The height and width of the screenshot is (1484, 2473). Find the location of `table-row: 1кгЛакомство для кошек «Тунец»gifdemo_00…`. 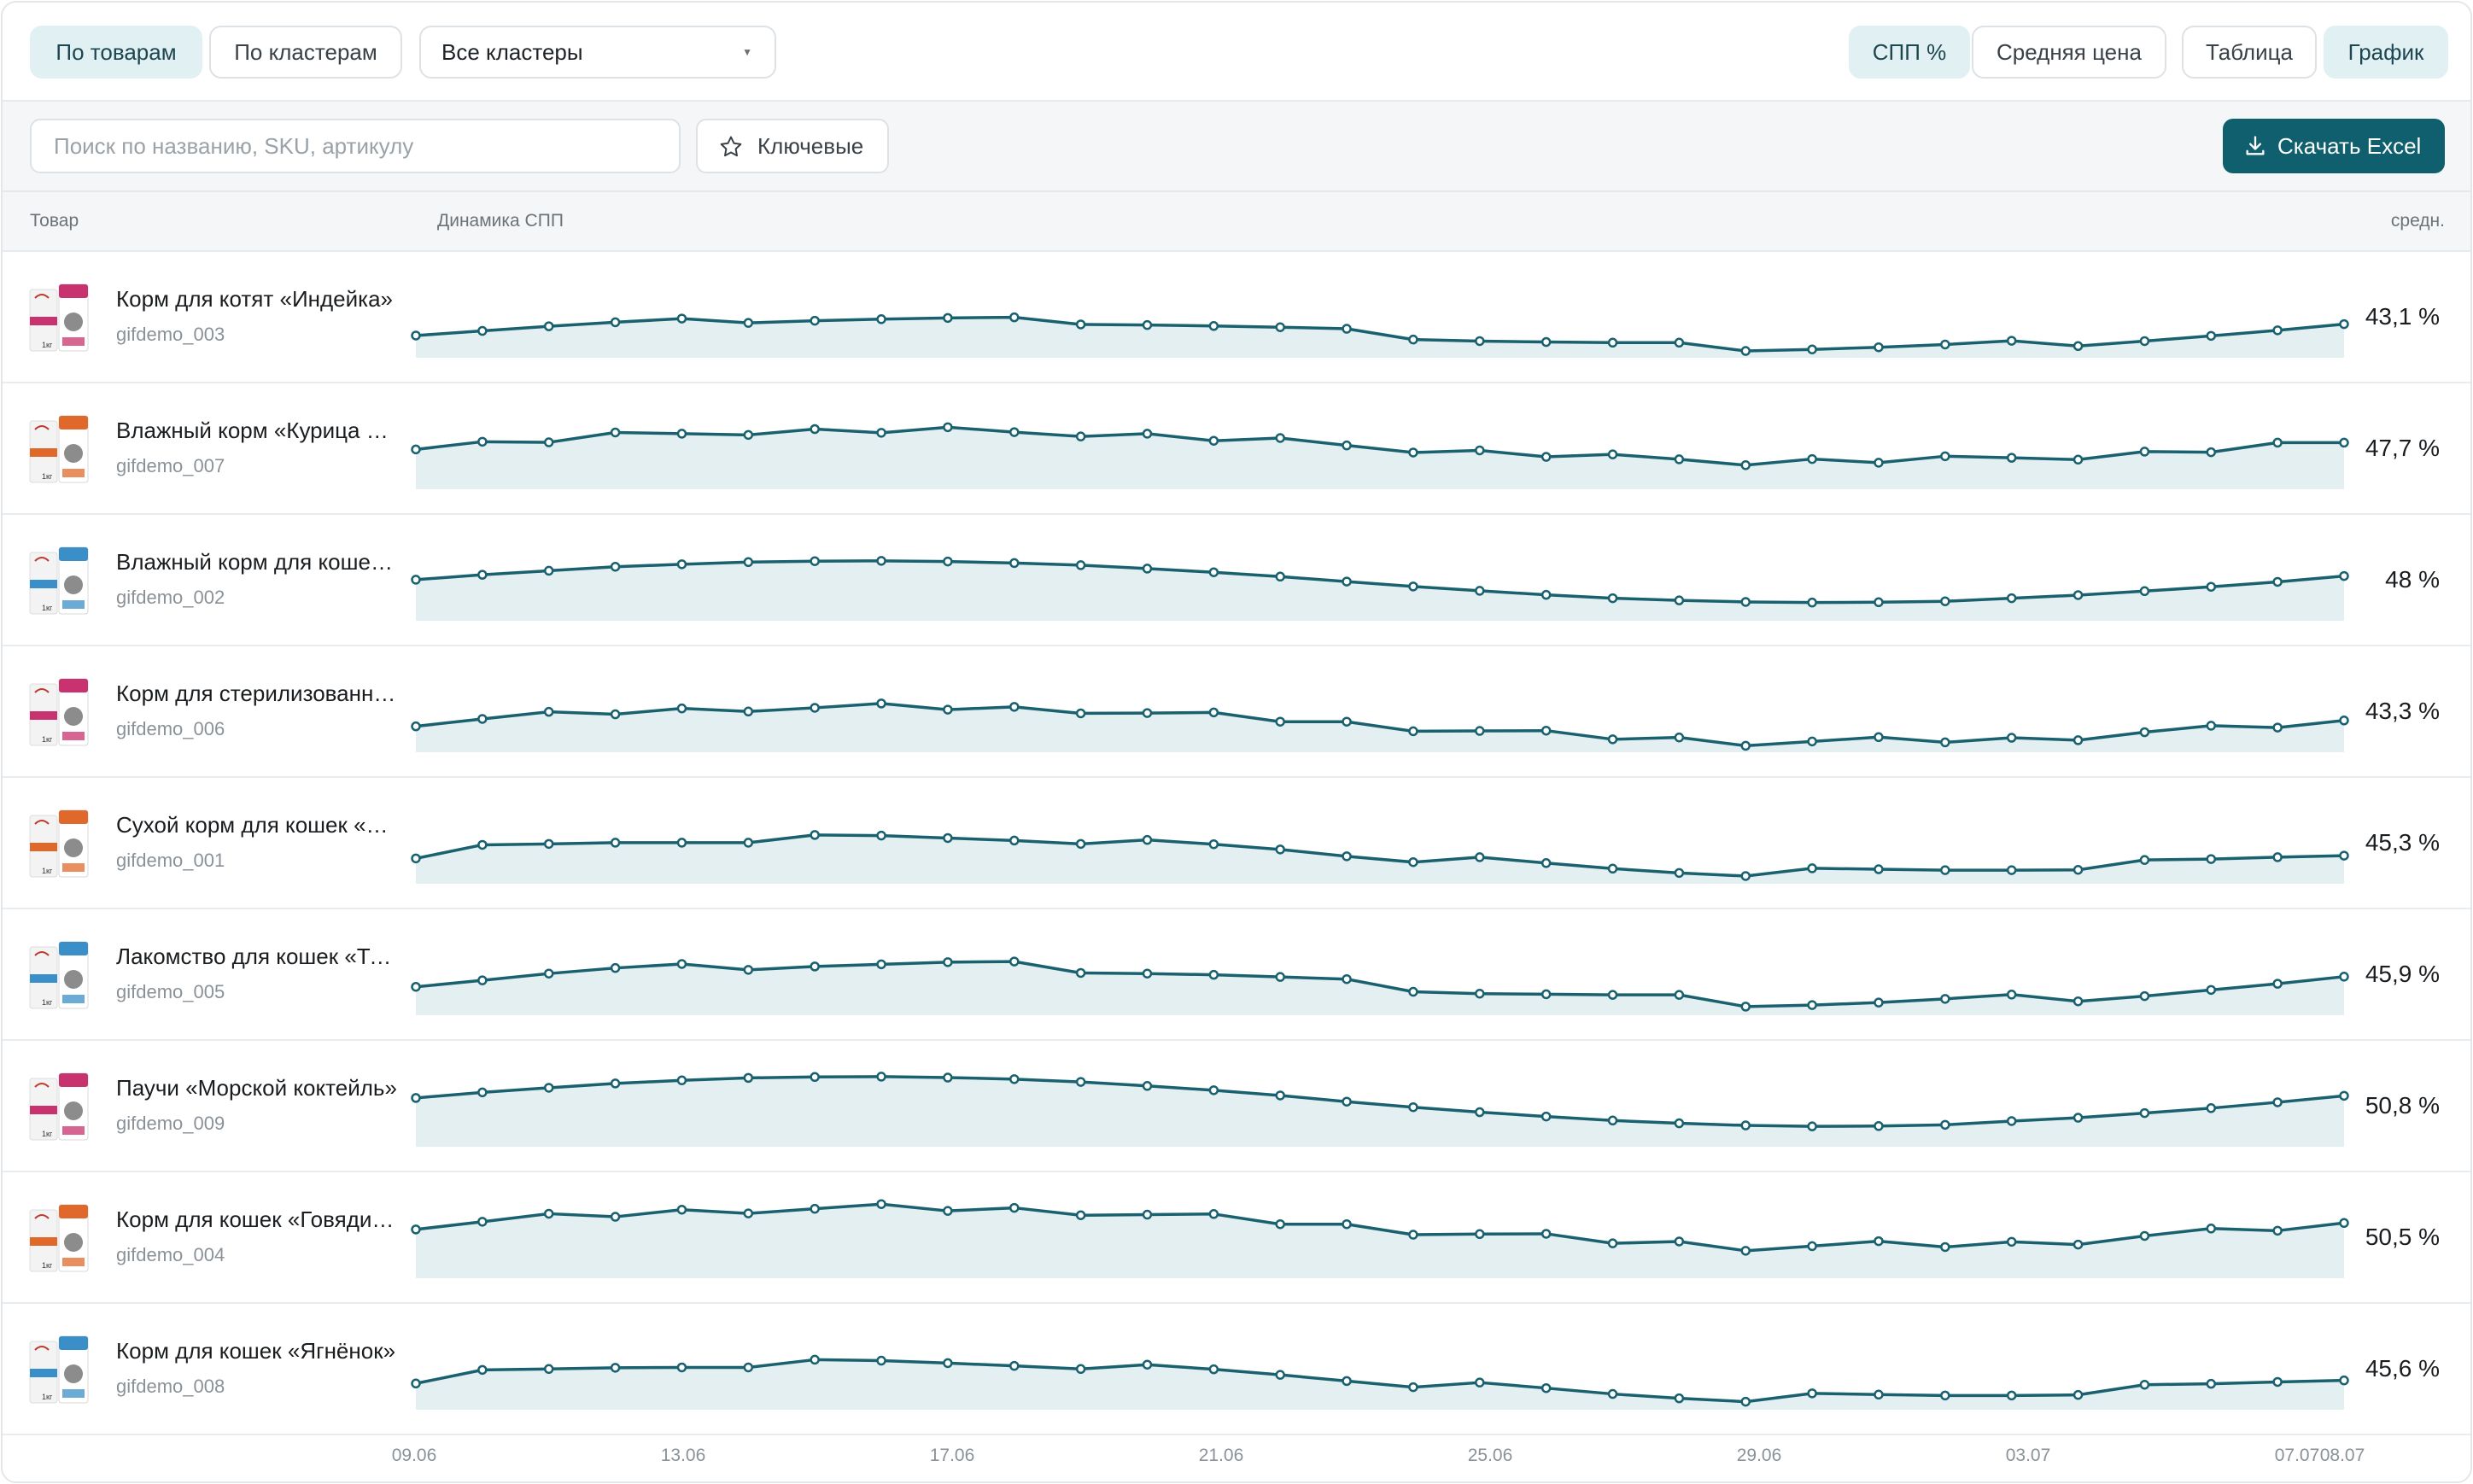

table-row: 1кгЛакомство для кошек «Тунец»gifdemo_00… is located at coordinates (1236, 975).